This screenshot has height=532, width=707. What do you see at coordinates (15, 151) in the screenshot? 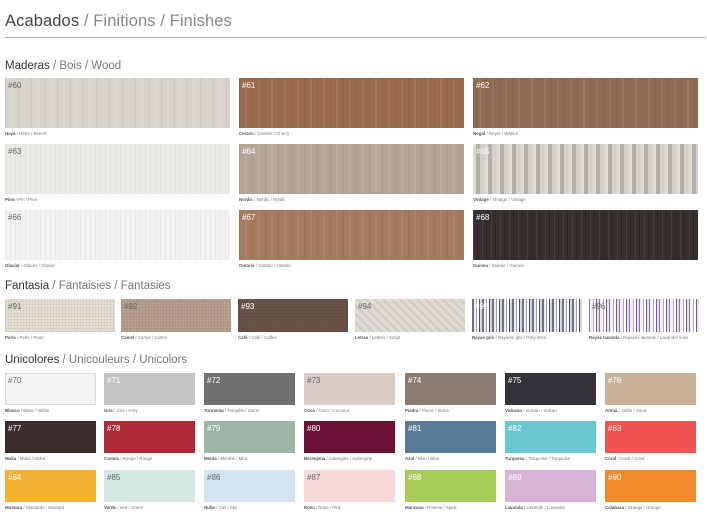
I see `finish-code: #63` at bounding box center [15, 151].